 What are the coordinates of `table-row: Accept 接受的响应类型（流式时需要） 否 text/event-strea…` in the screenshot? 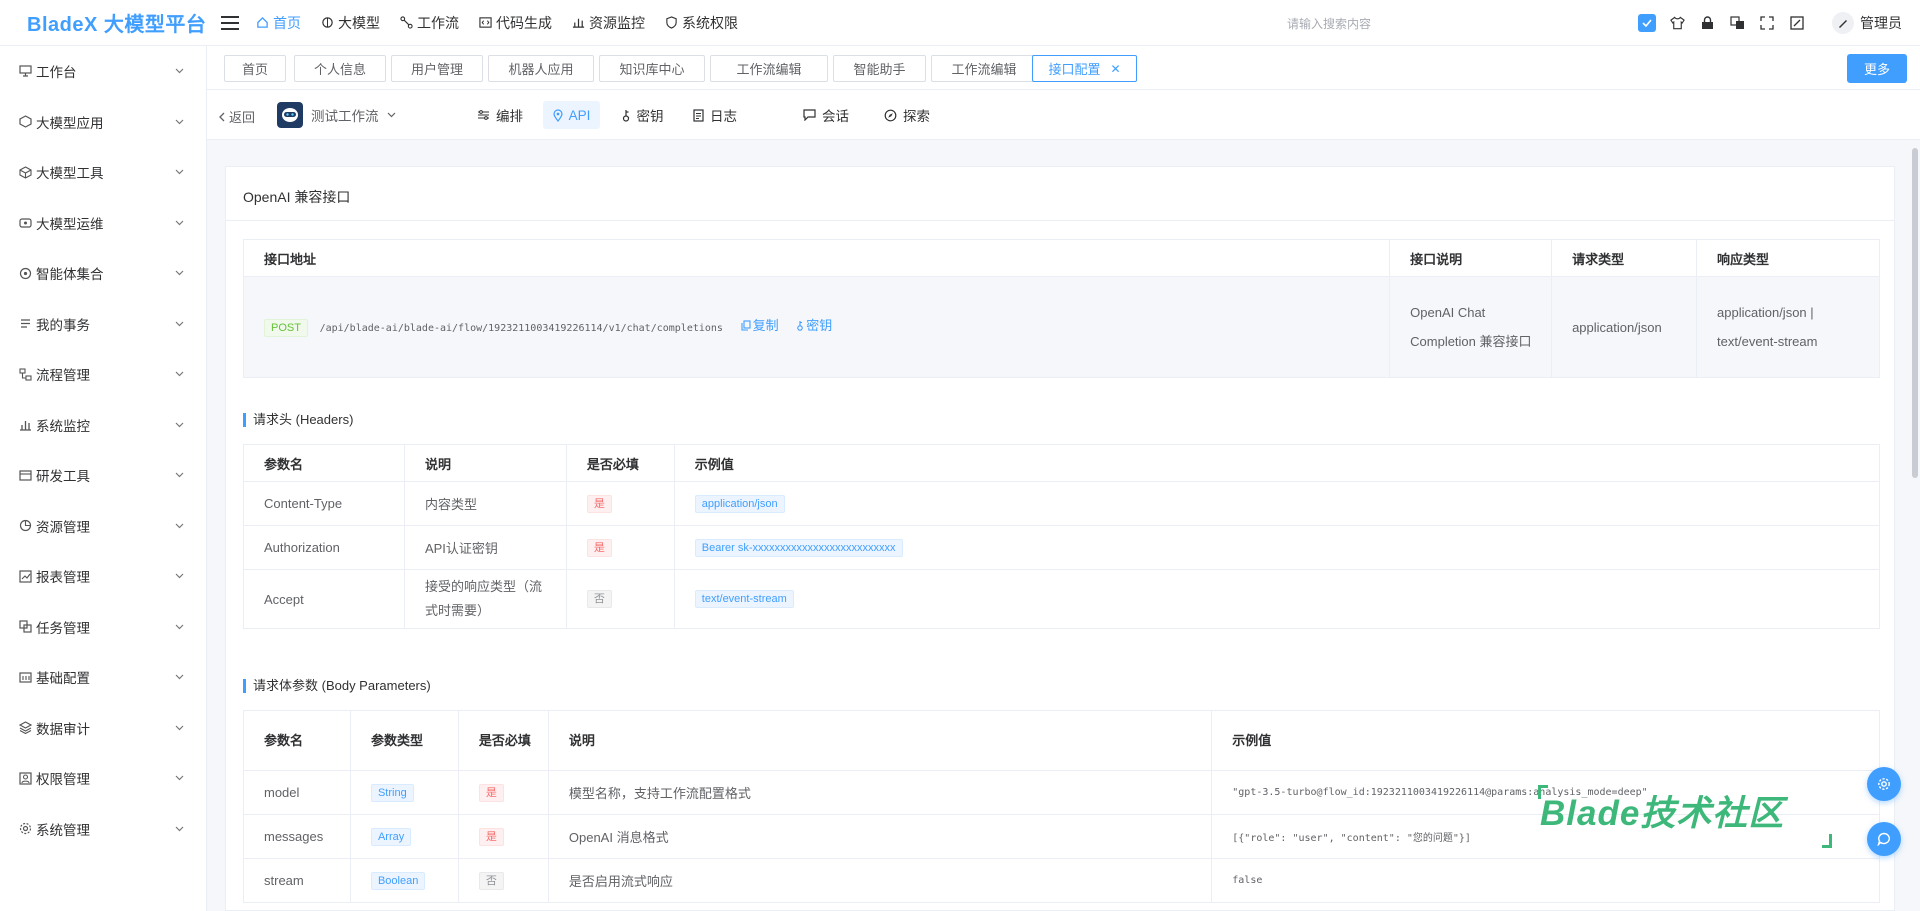 It's located at (1062, 599).